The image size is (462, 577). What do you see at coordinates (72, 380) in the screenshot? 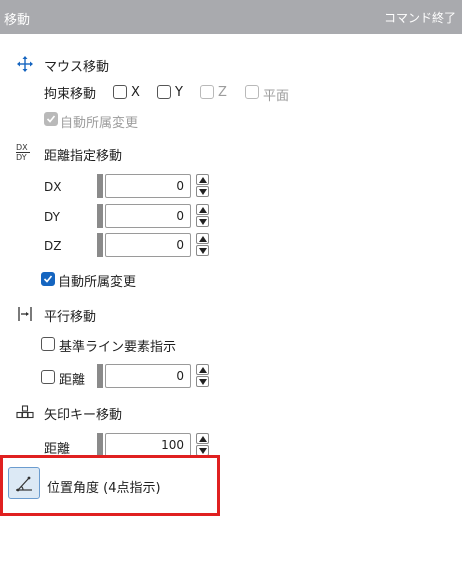
I see `parallel-distance-label: 距離` at bounding box center [72, 380].